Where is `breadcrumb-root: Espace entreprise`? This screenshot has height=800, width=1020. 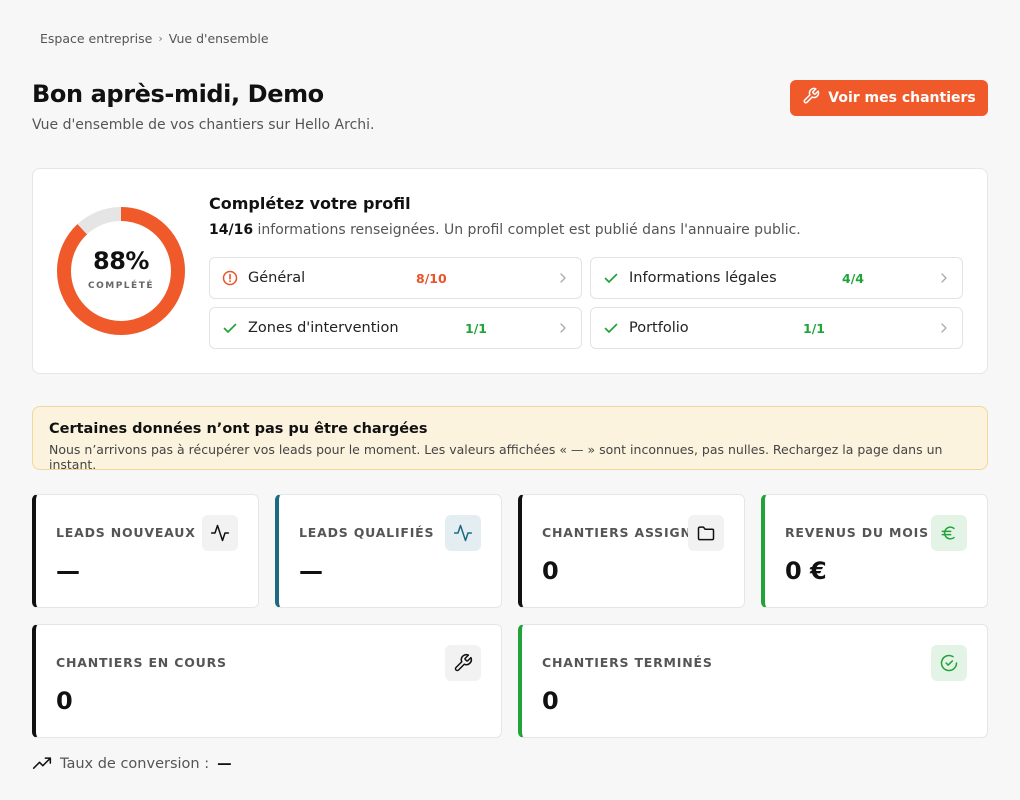
breadcrumb-root: Espace entreprise is located at coordinates (96, 38).